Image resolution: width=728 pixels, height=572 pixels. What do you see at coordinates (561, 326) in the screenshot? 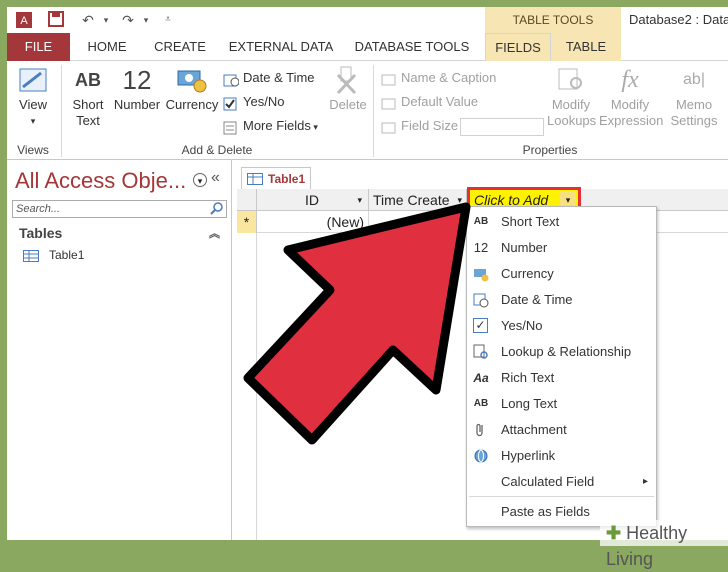
I see `menu-item-yes-no: ✓ Yes/No` at bounding box center [561, 326].